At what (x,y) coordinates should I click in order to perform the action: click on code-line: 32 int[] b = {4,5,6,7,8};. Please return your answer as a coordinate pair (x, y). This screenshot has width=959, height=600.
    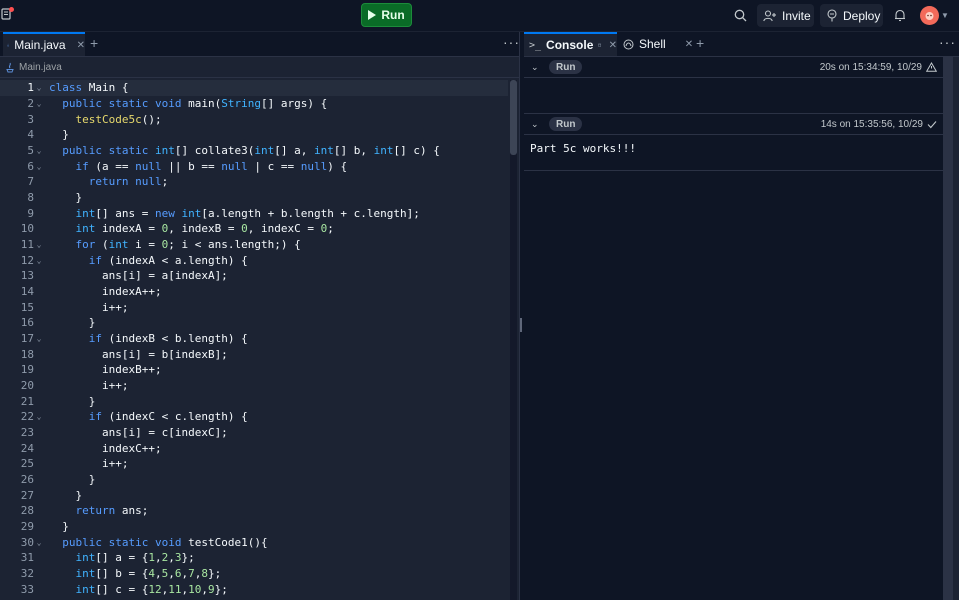
    Looking at the image, I should click on (254, 574).